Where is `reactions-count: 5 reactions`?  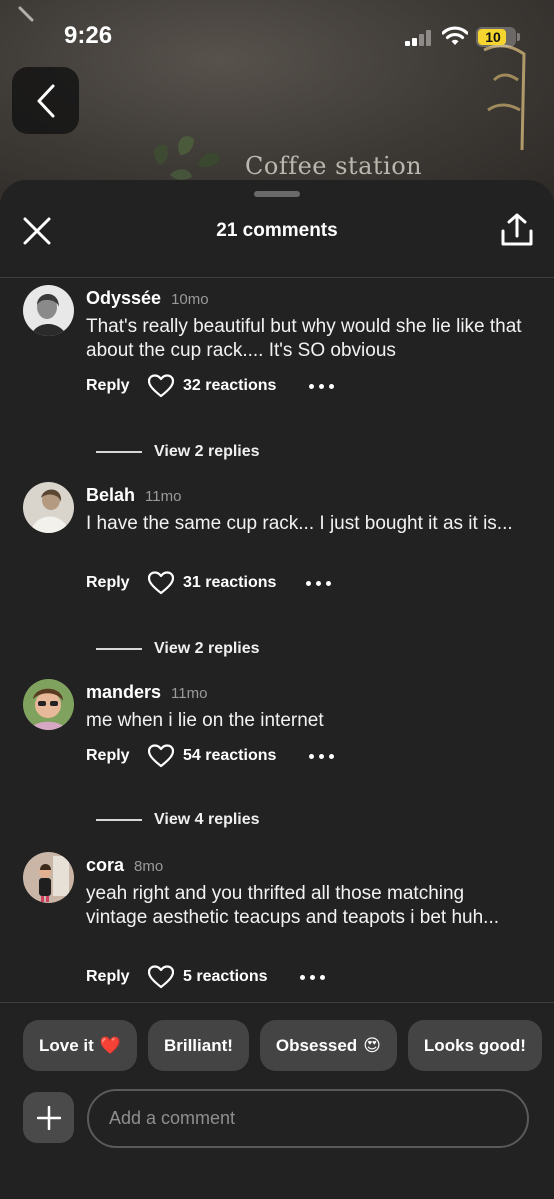
reactions-count: 5 reactions is located at coordinates (225, 977).